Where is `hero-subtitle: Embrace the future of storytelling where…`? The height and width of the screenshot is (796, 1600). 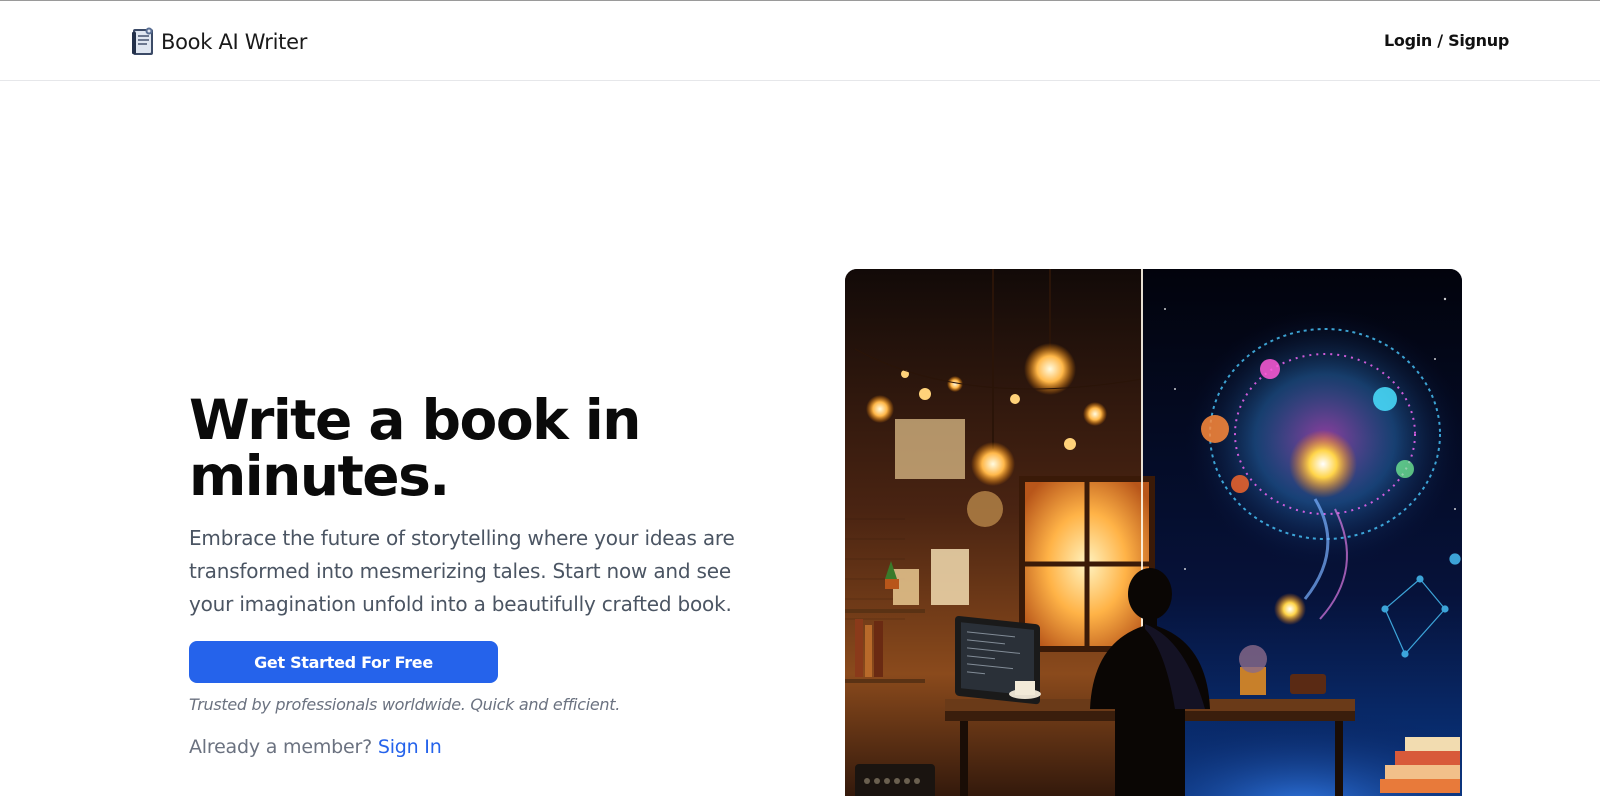
hero-subtitle: Embrace the future of storytelling where… is located at coordinates (462, 571).